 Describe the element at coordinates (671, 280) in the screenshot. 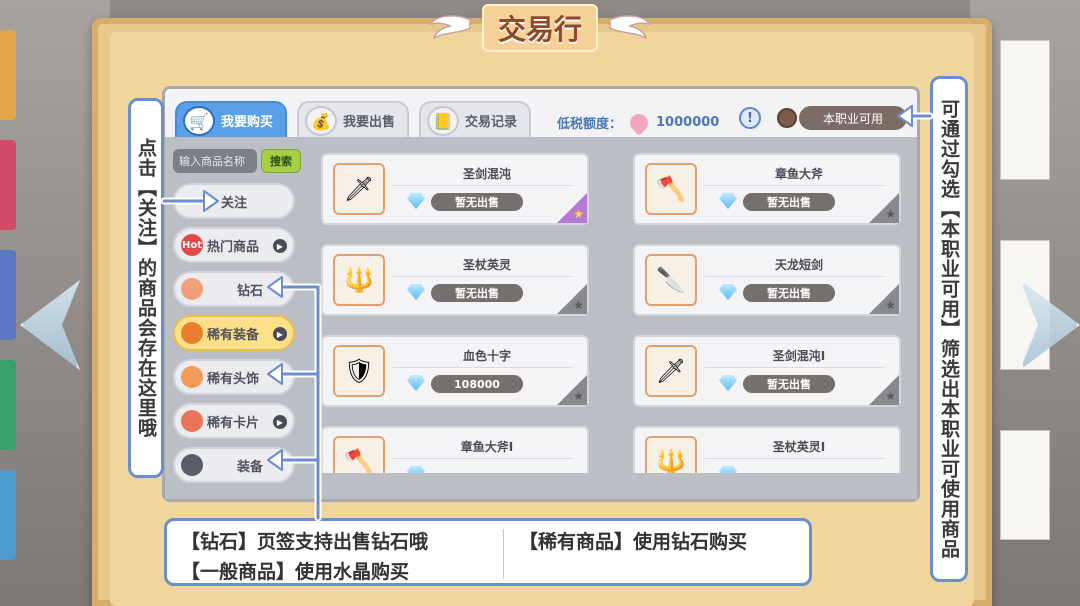

I see `dagger-icon: 🔪` at that location.